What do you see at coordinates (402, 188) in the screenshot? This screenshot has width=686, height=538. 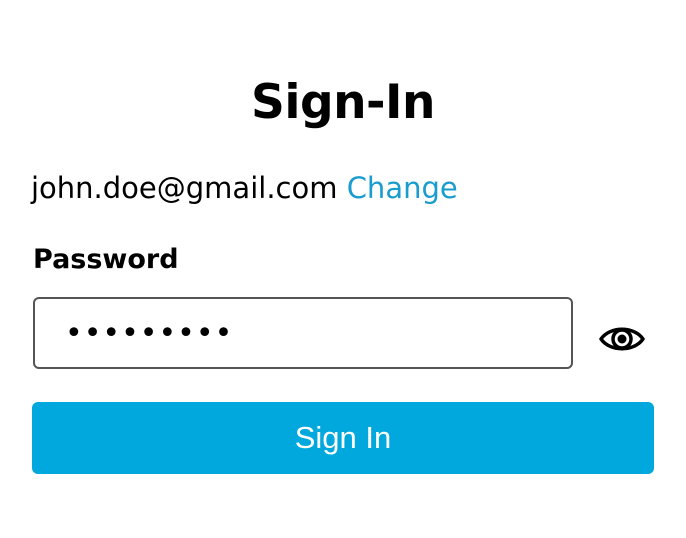 I see `change-account-link: Change` at bounding box center [402, 188].